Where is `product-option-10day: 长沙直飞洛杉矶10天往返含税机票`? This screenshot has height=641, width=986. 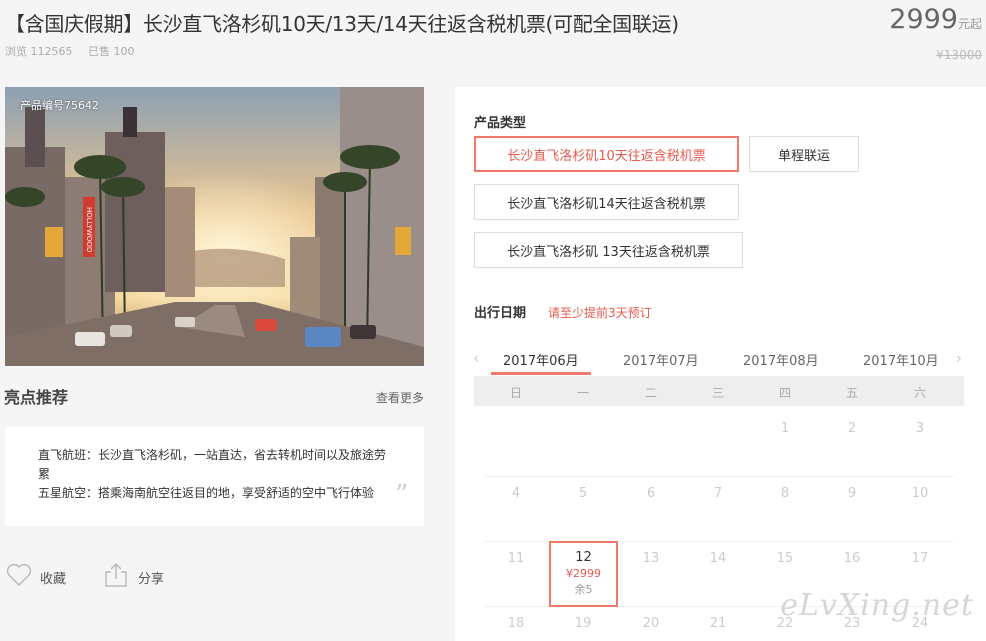 product-option-10day: 长沙直飞洛杉矶10天往返含税机票 is located at coordinates (606, 154).